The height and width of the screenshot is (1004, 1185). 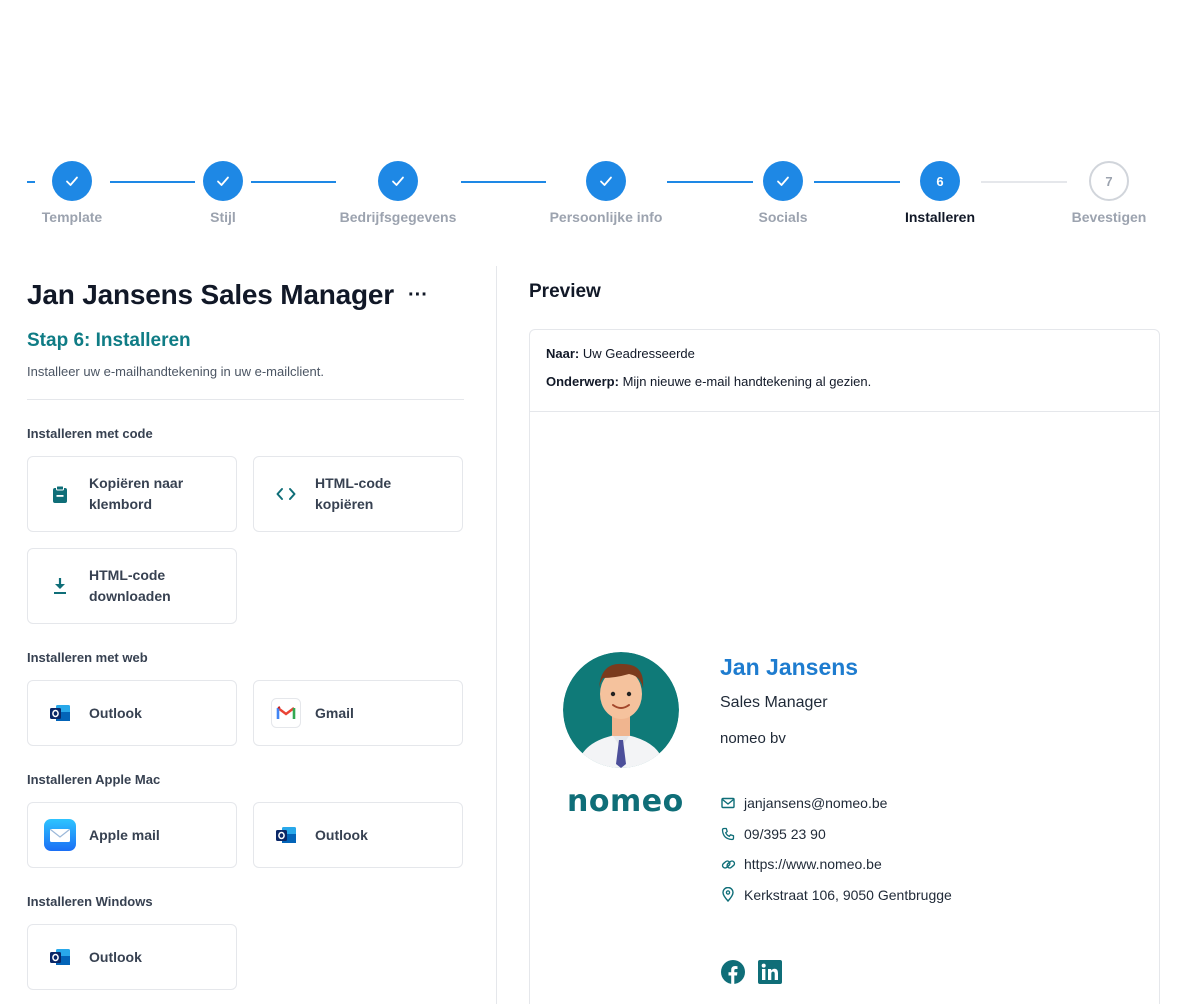 What do you see at coordinates (836, 834) in the screenshot?
I see `contact-phone: 09/395 23 90` at bounding box center [836, 834].